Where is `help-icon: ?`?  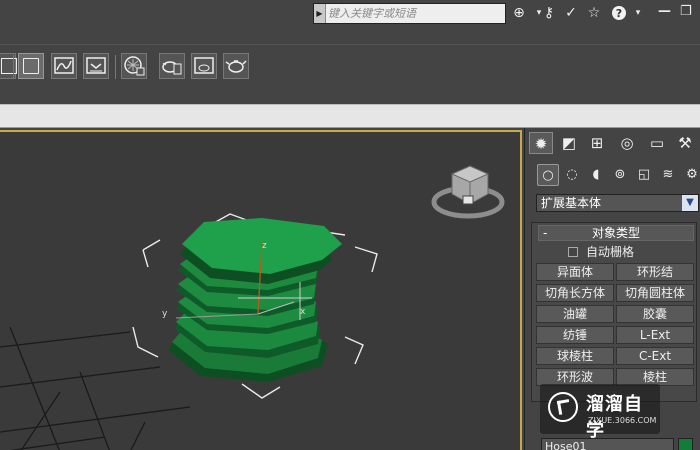 help-icon: ? is located at coordinates (619, 13).